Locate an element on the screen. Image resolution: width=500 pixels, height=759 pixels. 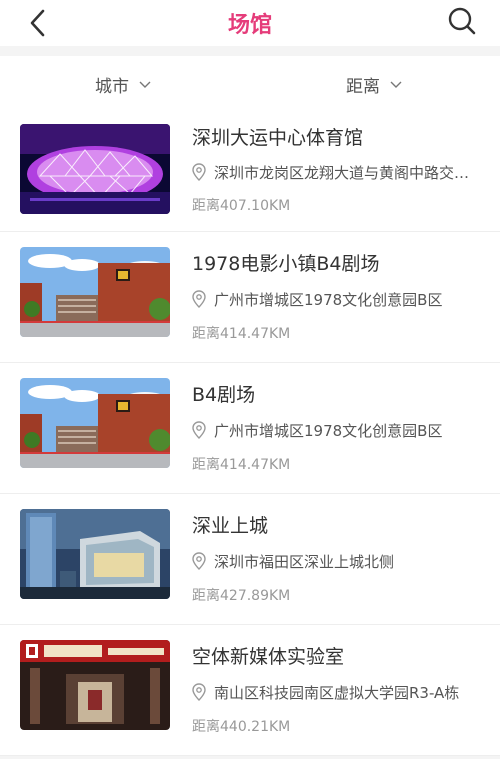
page-title: 场馆 is located at coordinates (249, 25).